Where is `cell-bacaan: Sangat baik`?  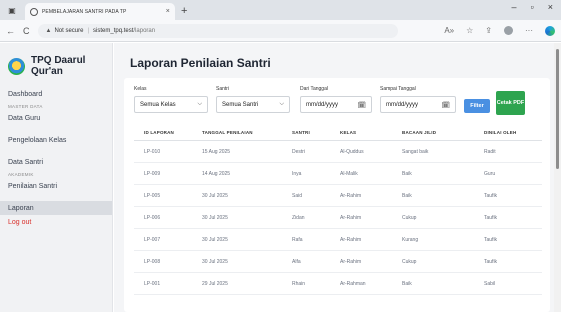
cell-bacaan: Sangat baik is located at coordinates (415, 151).